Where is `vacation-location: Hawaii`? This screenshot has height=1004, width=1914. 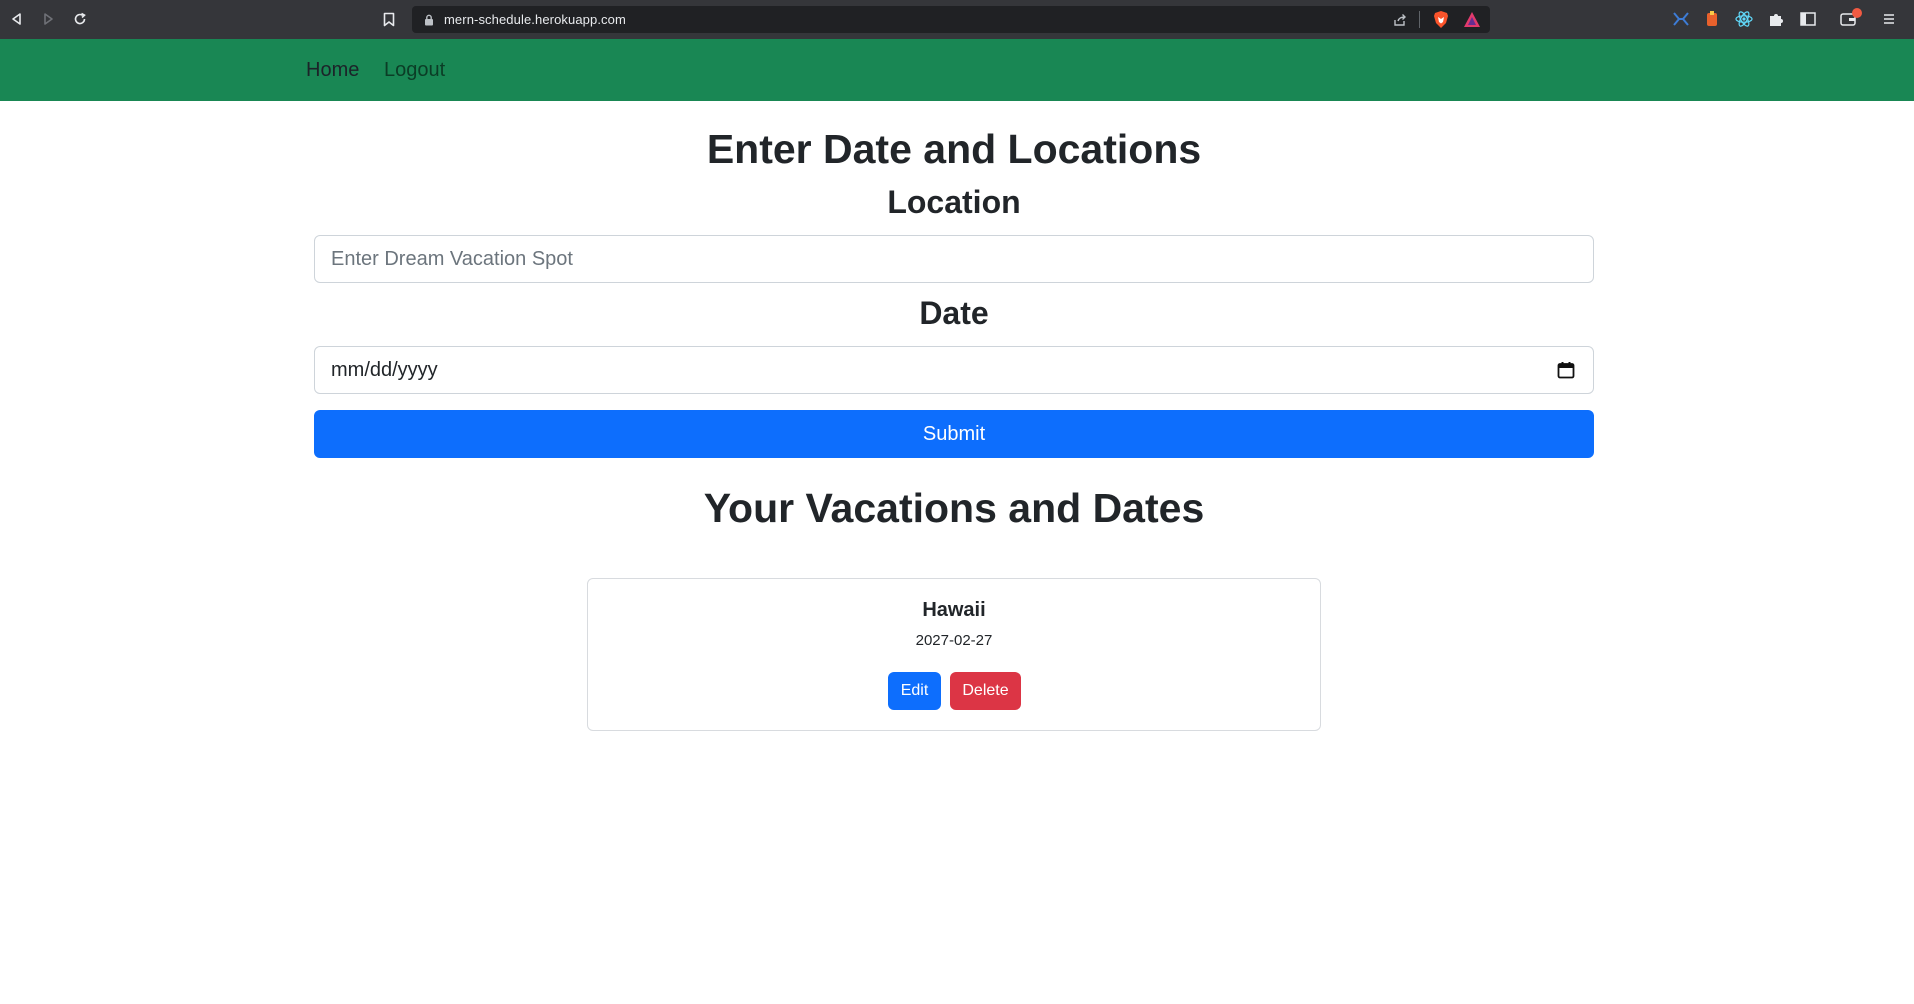
vacation-location: Hawaii is located at coordinates (954, 610).